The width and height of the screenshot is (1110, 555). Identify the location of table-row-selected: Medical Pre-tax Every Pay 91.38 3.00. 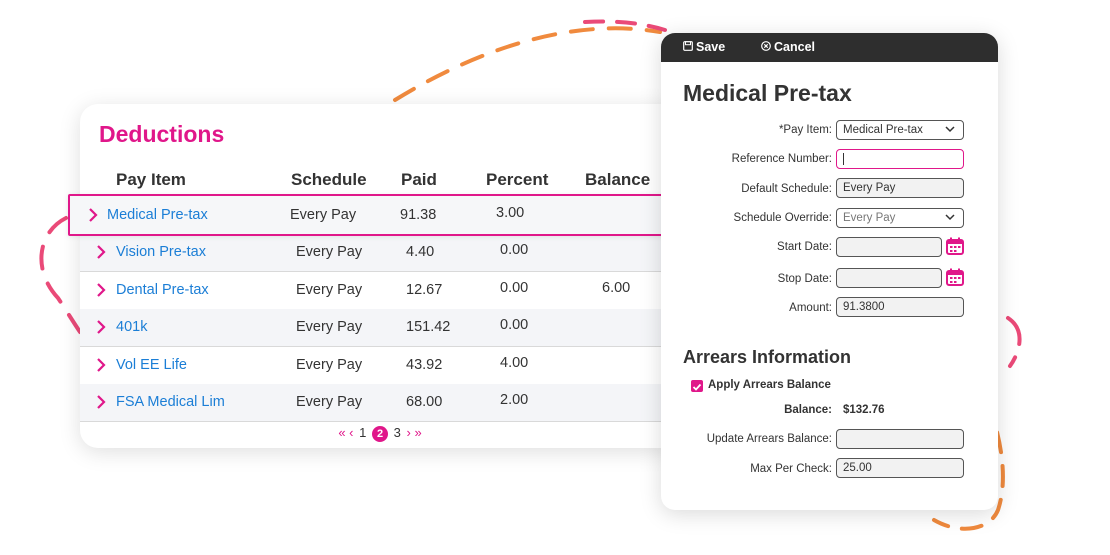
(372, 215).